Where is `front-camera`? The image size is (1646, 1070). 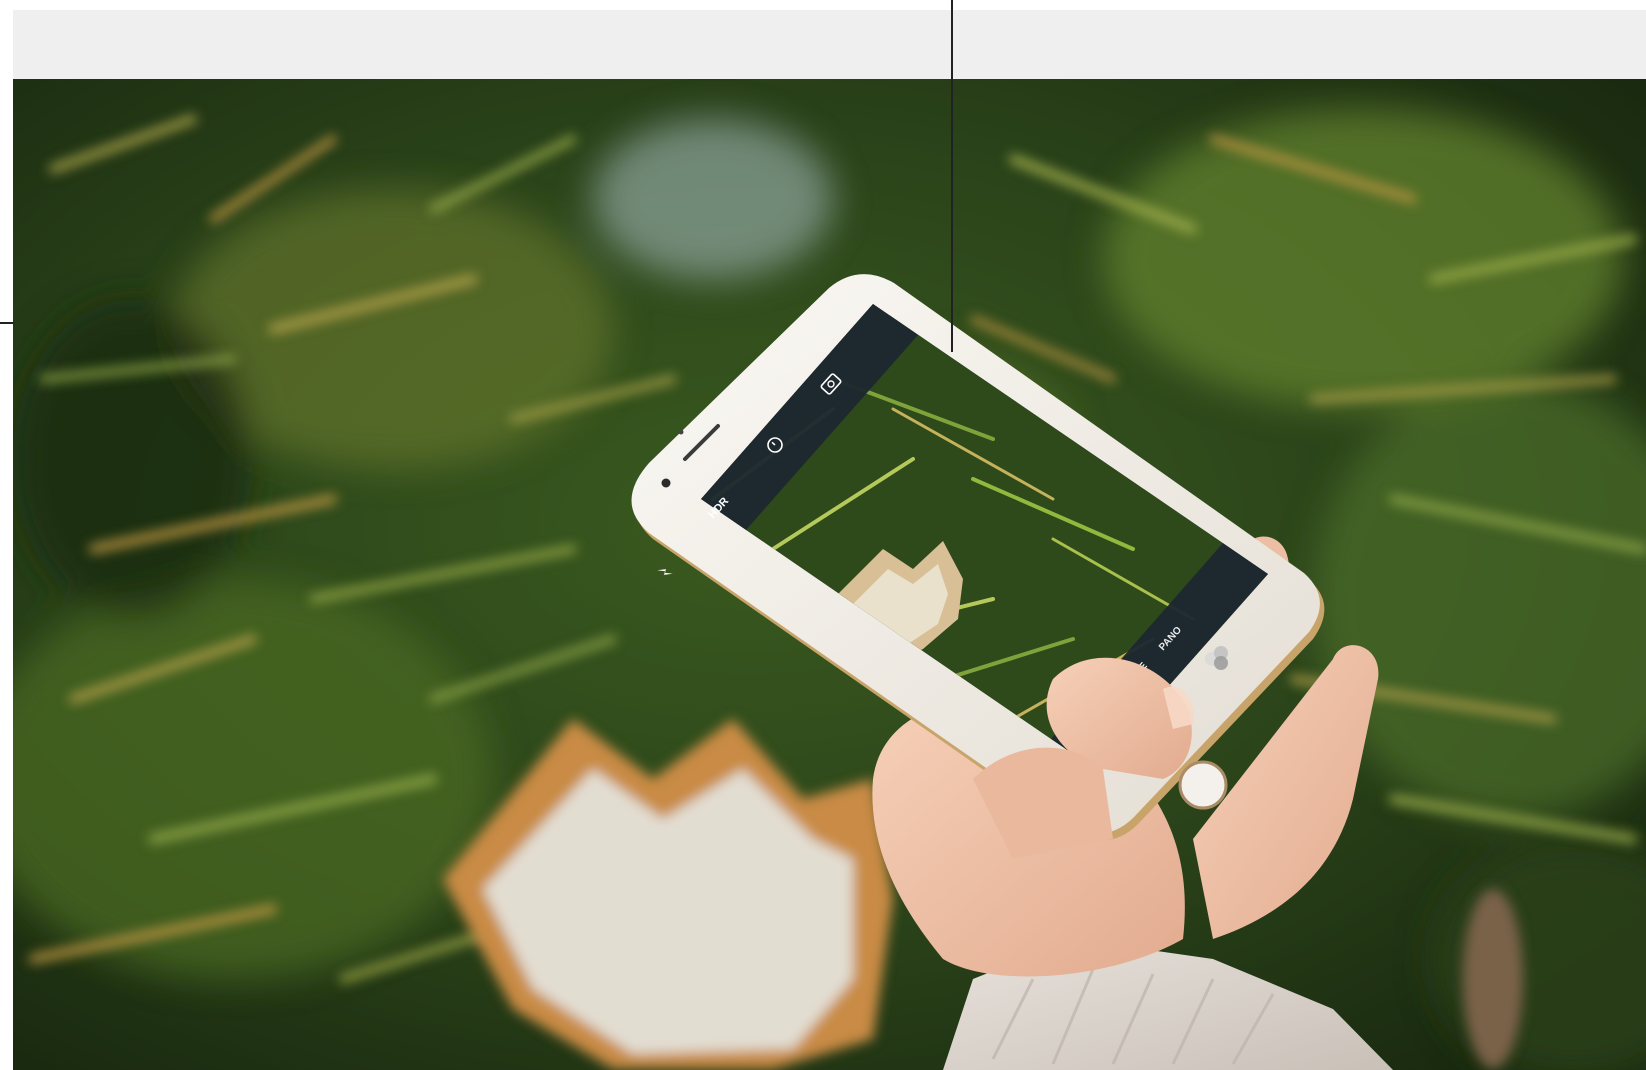
front-camera is located at coordinates (666, 483).